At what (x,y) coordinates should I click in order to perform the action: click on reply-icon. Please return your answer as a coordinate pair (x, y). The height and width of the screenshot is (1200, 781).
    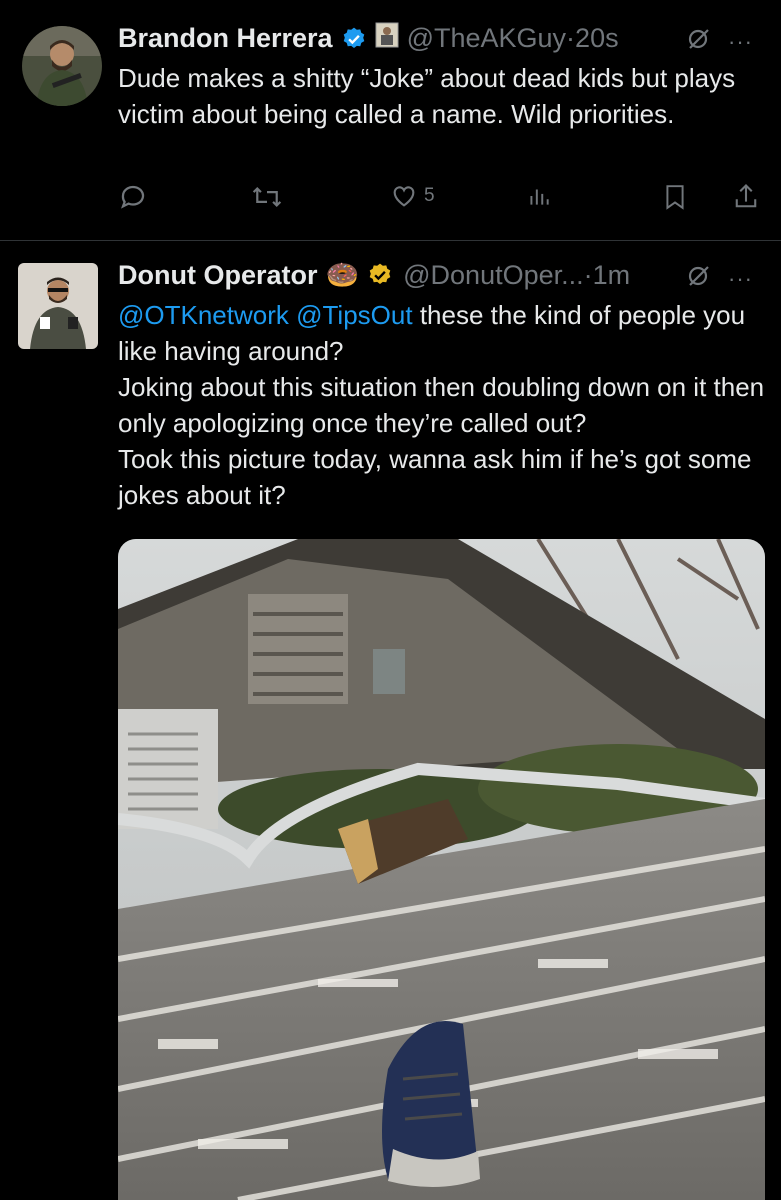
    Looking at the image, I should click on (132, 197).